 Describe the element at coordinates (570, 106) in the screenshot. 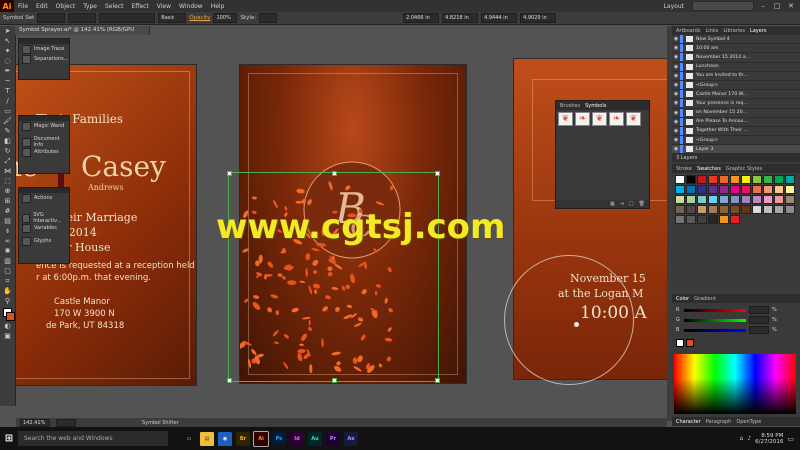

I see `tab-brushes: Brushes` at that location.